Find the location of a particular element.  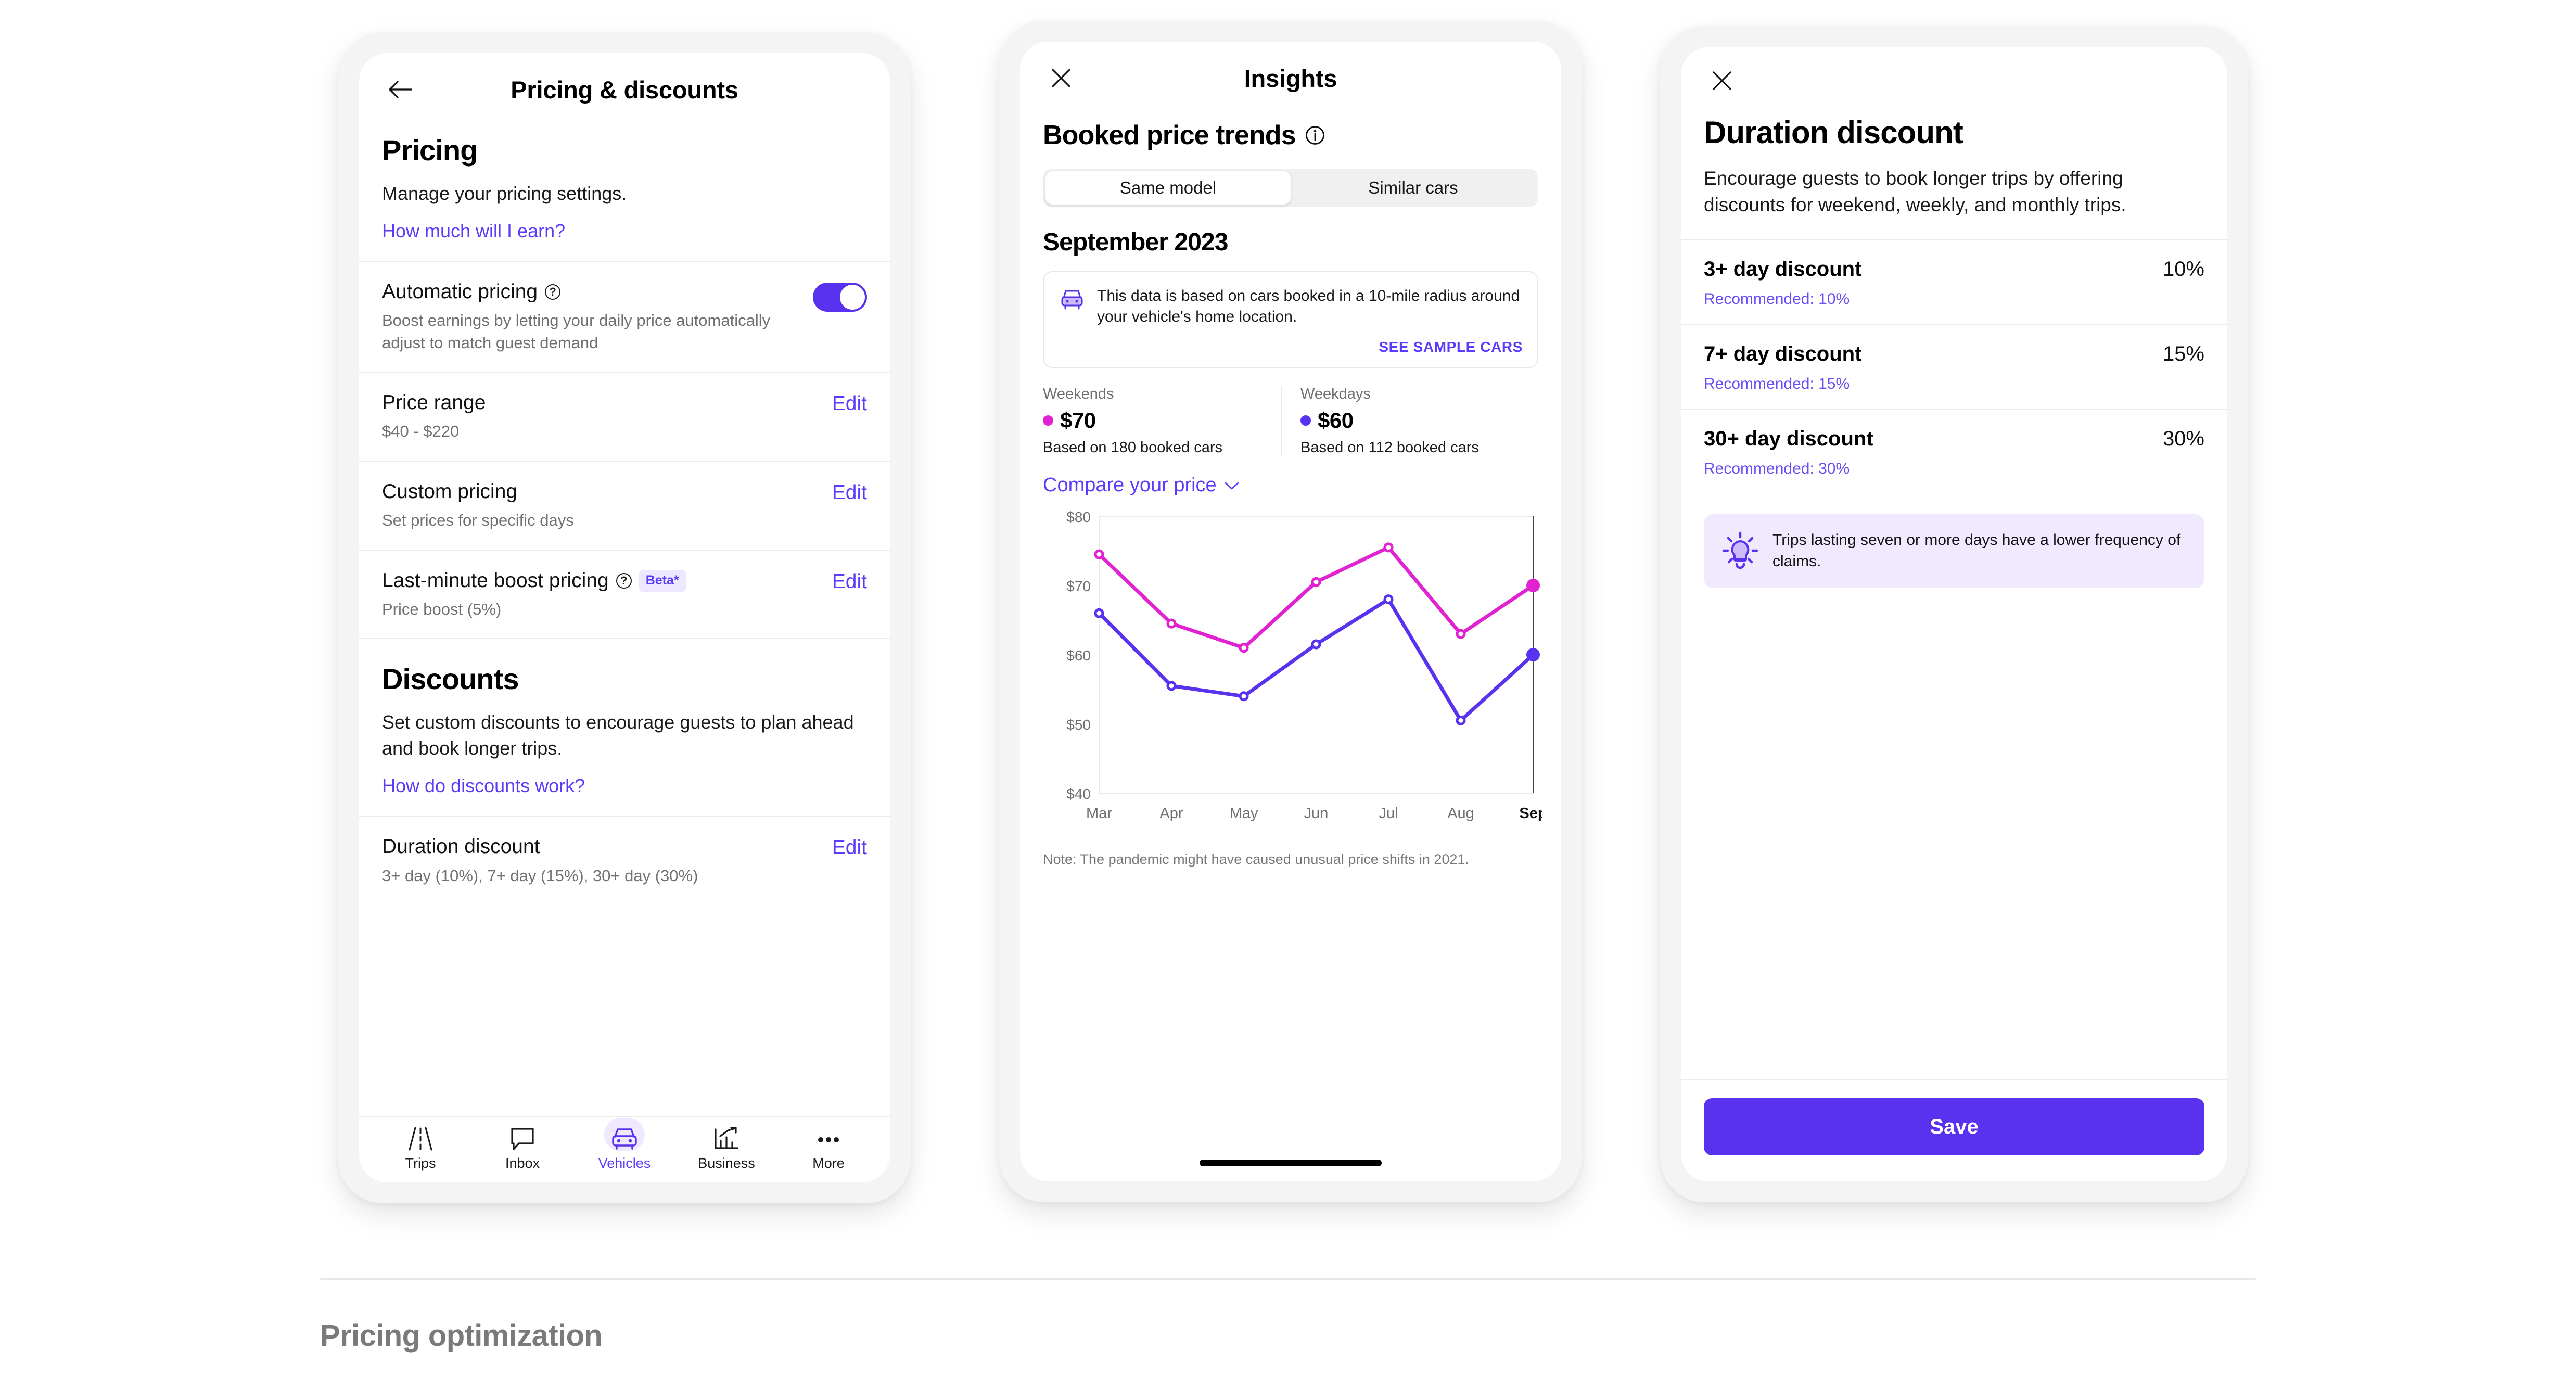

close-button-duration is located at coordinates (1722, 80).